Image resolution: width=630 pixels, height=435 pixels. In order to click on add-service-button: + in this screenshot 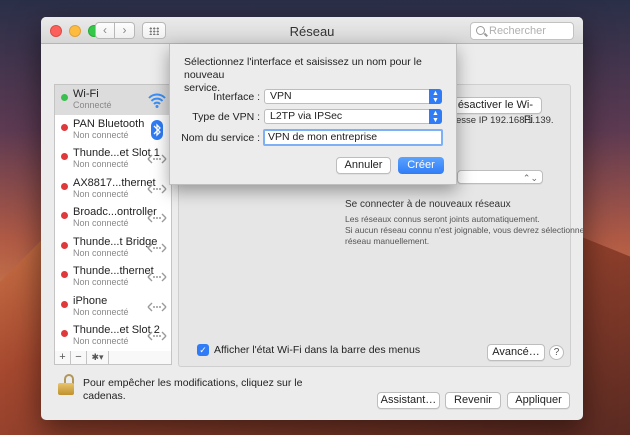, I will do `click(63, 357)`.